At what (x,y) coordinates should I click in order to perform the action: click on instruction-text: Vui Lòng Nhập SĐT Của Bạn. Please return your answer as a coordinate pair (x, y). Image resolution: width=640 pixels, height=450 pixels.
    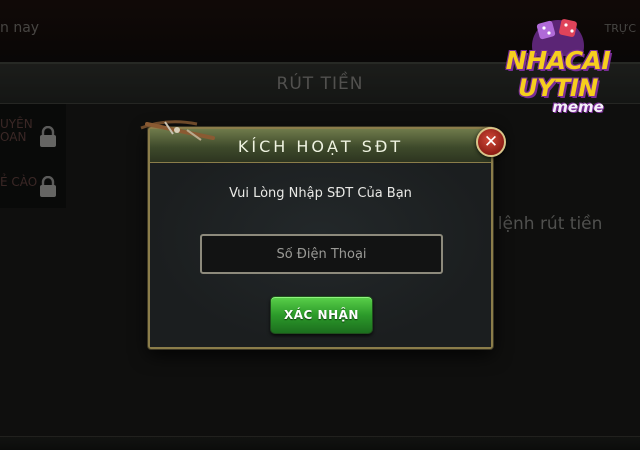
    Looking at the image, I should click on (320, 193).